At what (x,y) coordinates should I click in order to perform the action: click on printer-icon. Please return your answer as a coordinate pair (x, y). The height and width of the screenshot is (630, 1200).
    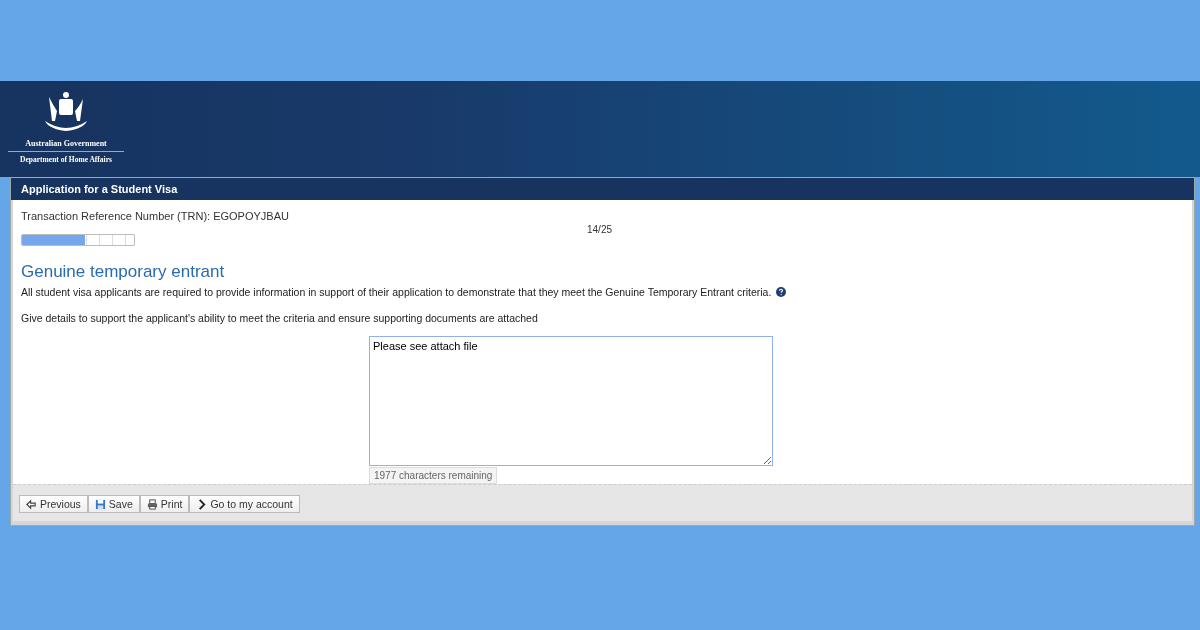
    Looking at the image, I should click on (152, 504).